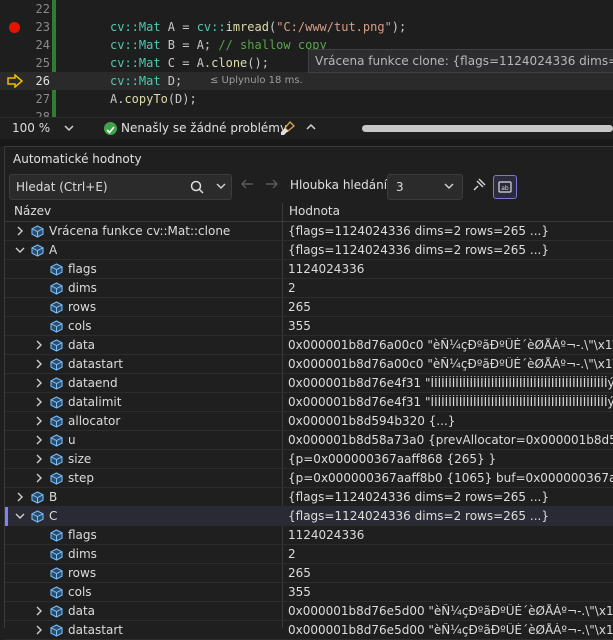 The image size is (613, 640). What do you see at coordinates (43, 128) in the screenshot?
I see `zoom-dropdown: 100 %` at bounding box center [43, 128].